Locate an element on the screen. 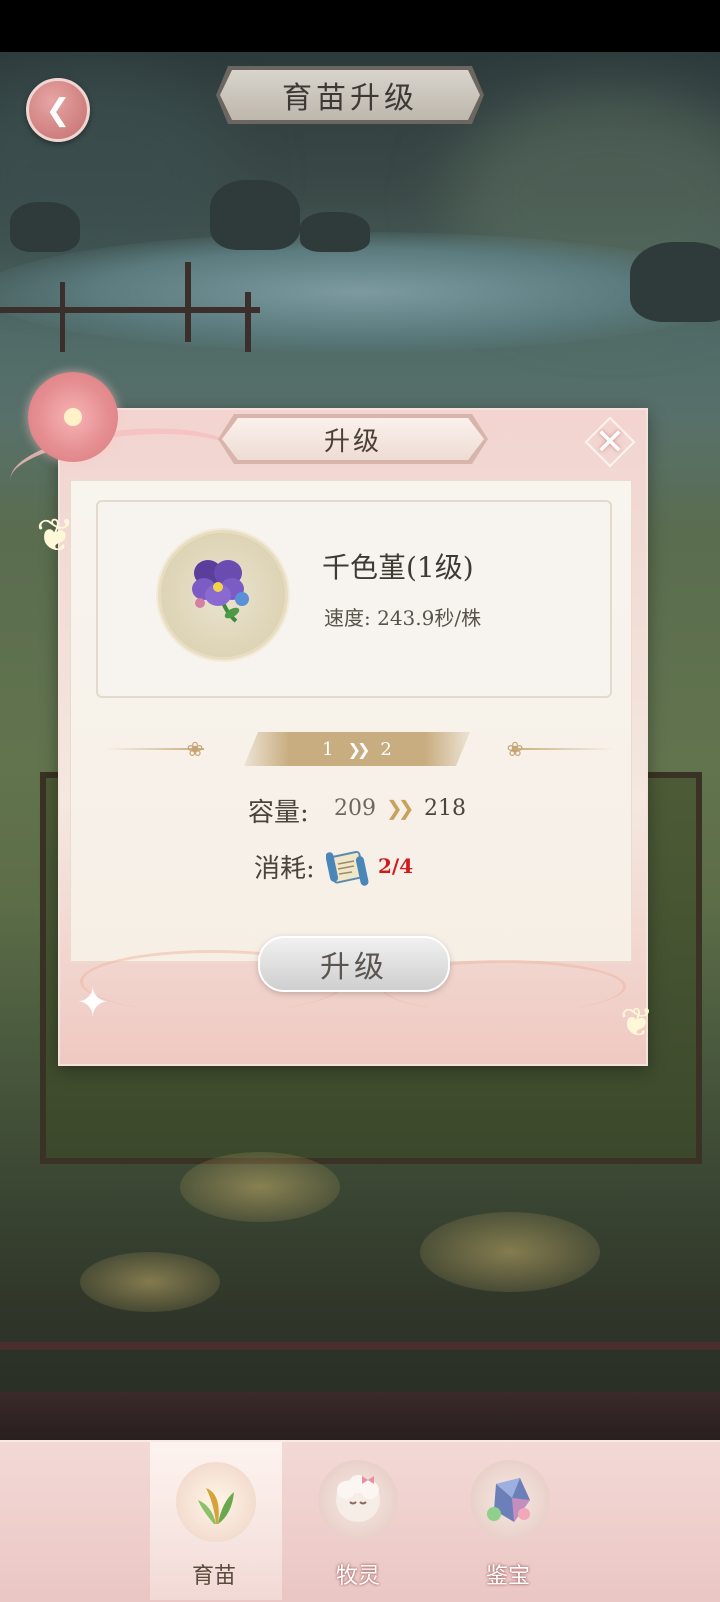 The image size is (720, 1602). tab-seedling: 育苗 is located at coordinates (216, 1521).